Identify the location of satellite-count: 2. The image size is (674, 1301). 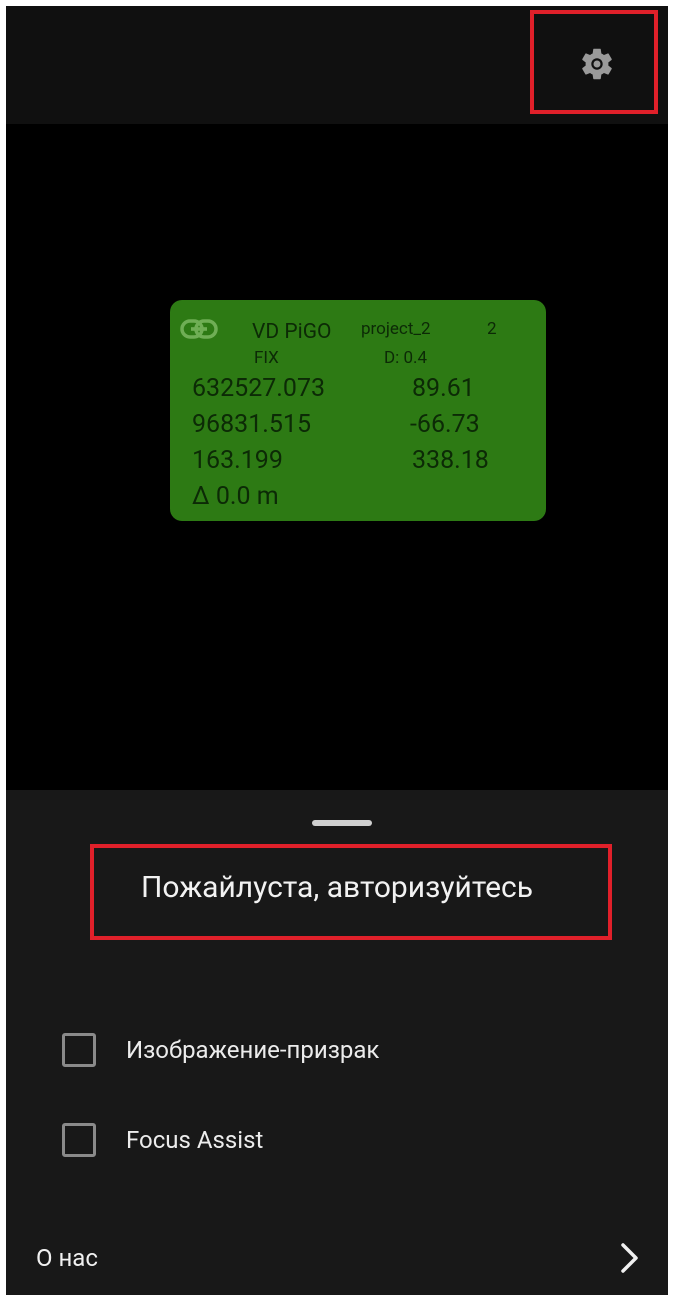
(492, 329).